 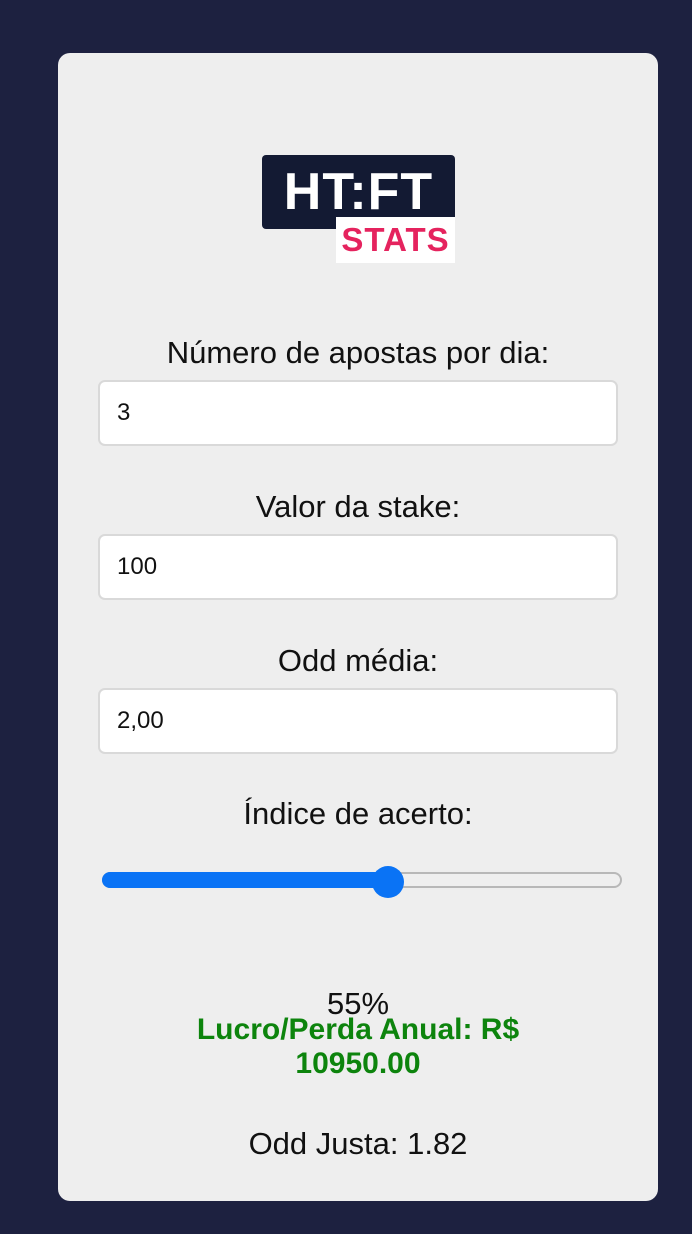 What do you see at coordinates (358, 721) in the screenshot?
I see `avg-odd-input` at bounding box center [358, 721].